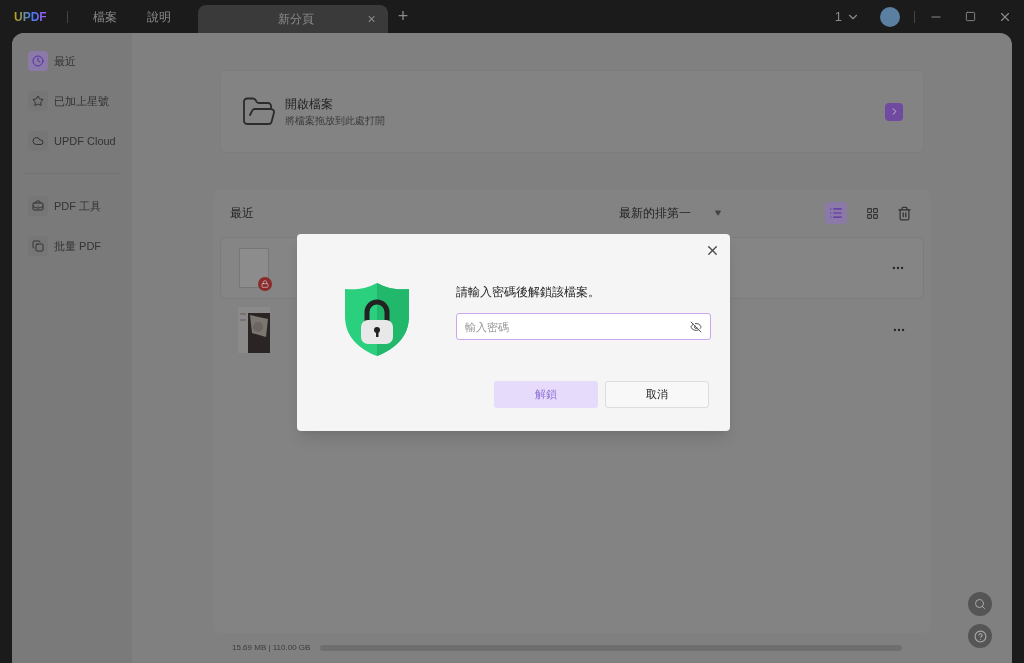 This screenshot has height=663, width=1024. I want to click on clock-icon, so click(38, 61).